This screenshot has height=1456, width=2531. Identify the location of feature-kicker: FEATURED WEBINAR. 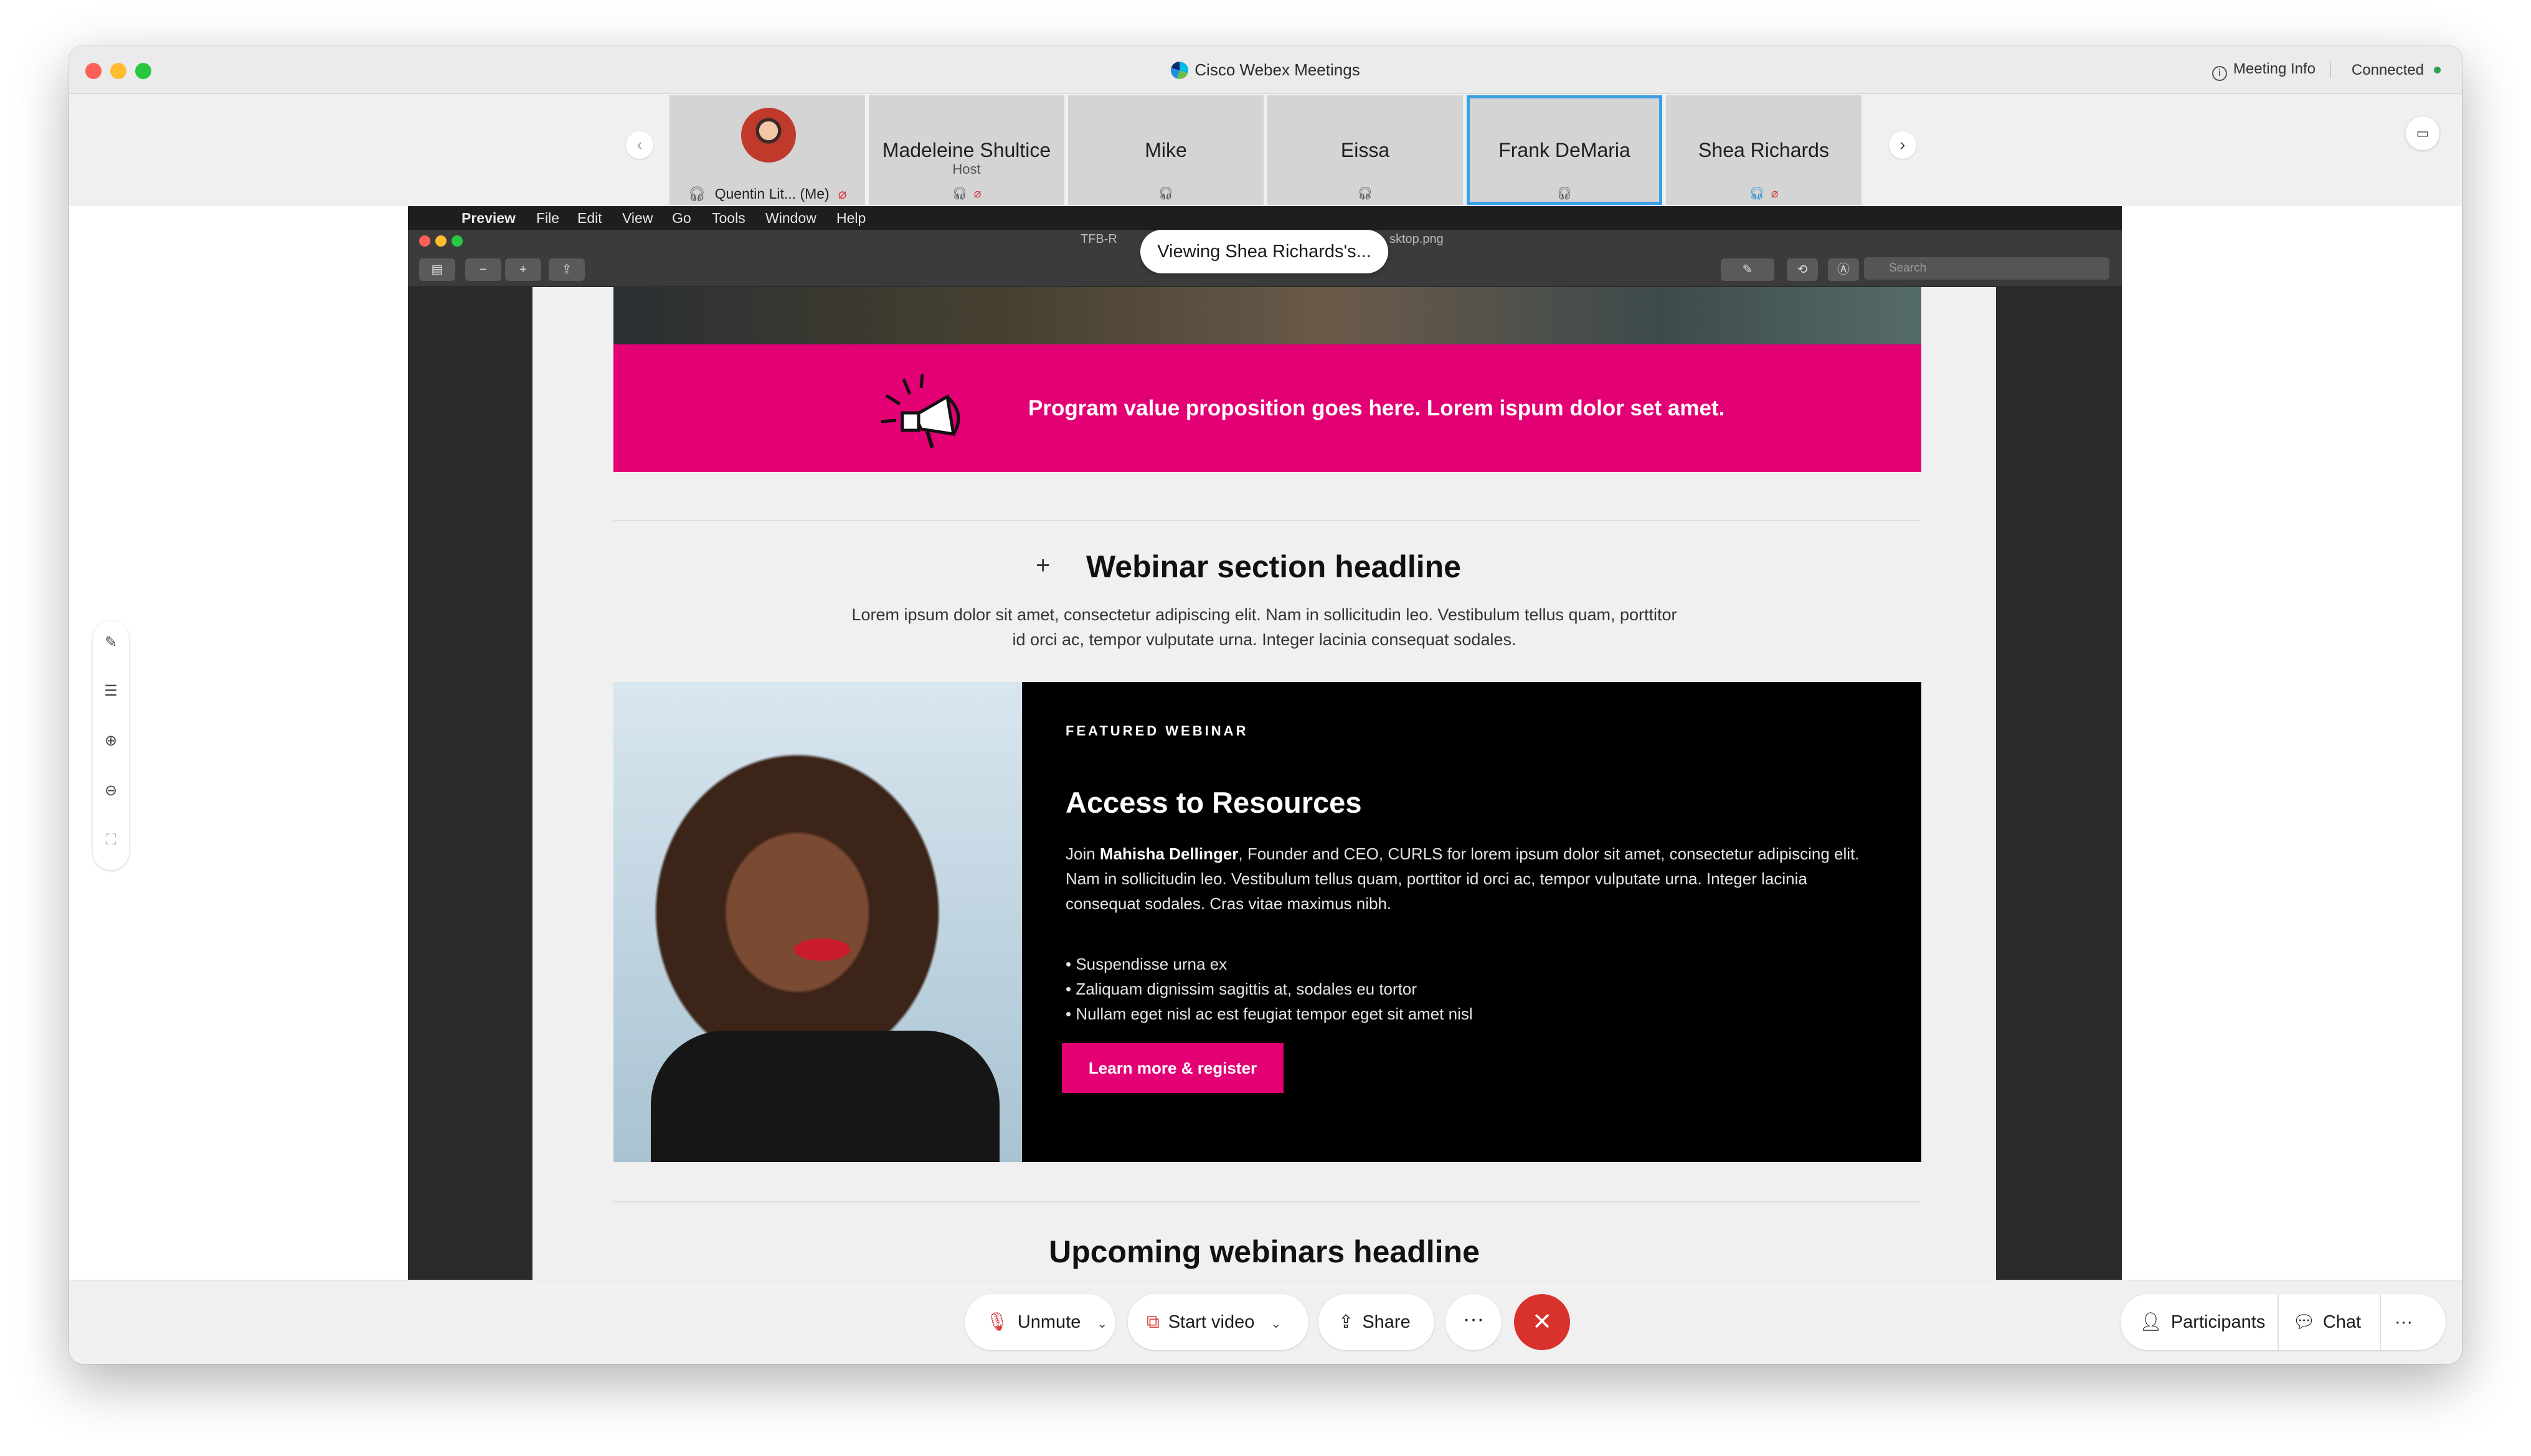
(1157, 731).